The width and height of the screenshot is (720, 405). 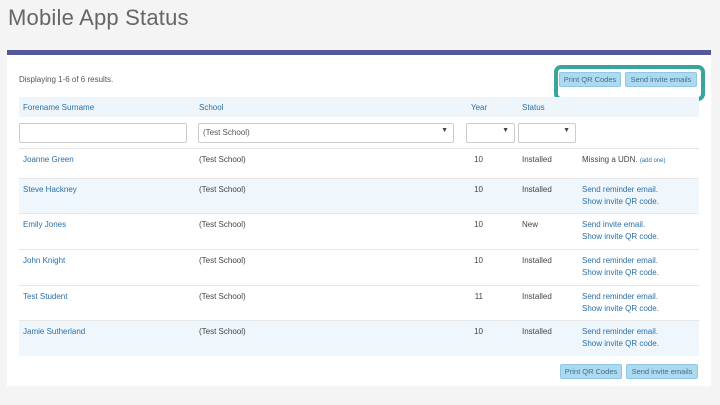 What do you see at coordinates (478, 296) in the screenshot?
I see `year-cell: 11` at bounding box center [478, 296].